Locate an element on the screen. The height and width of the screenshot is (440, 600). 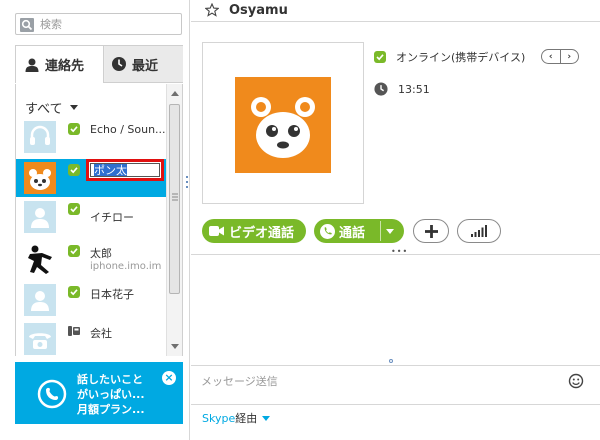
rename-field-highlight is located at coordinates (125, 170).